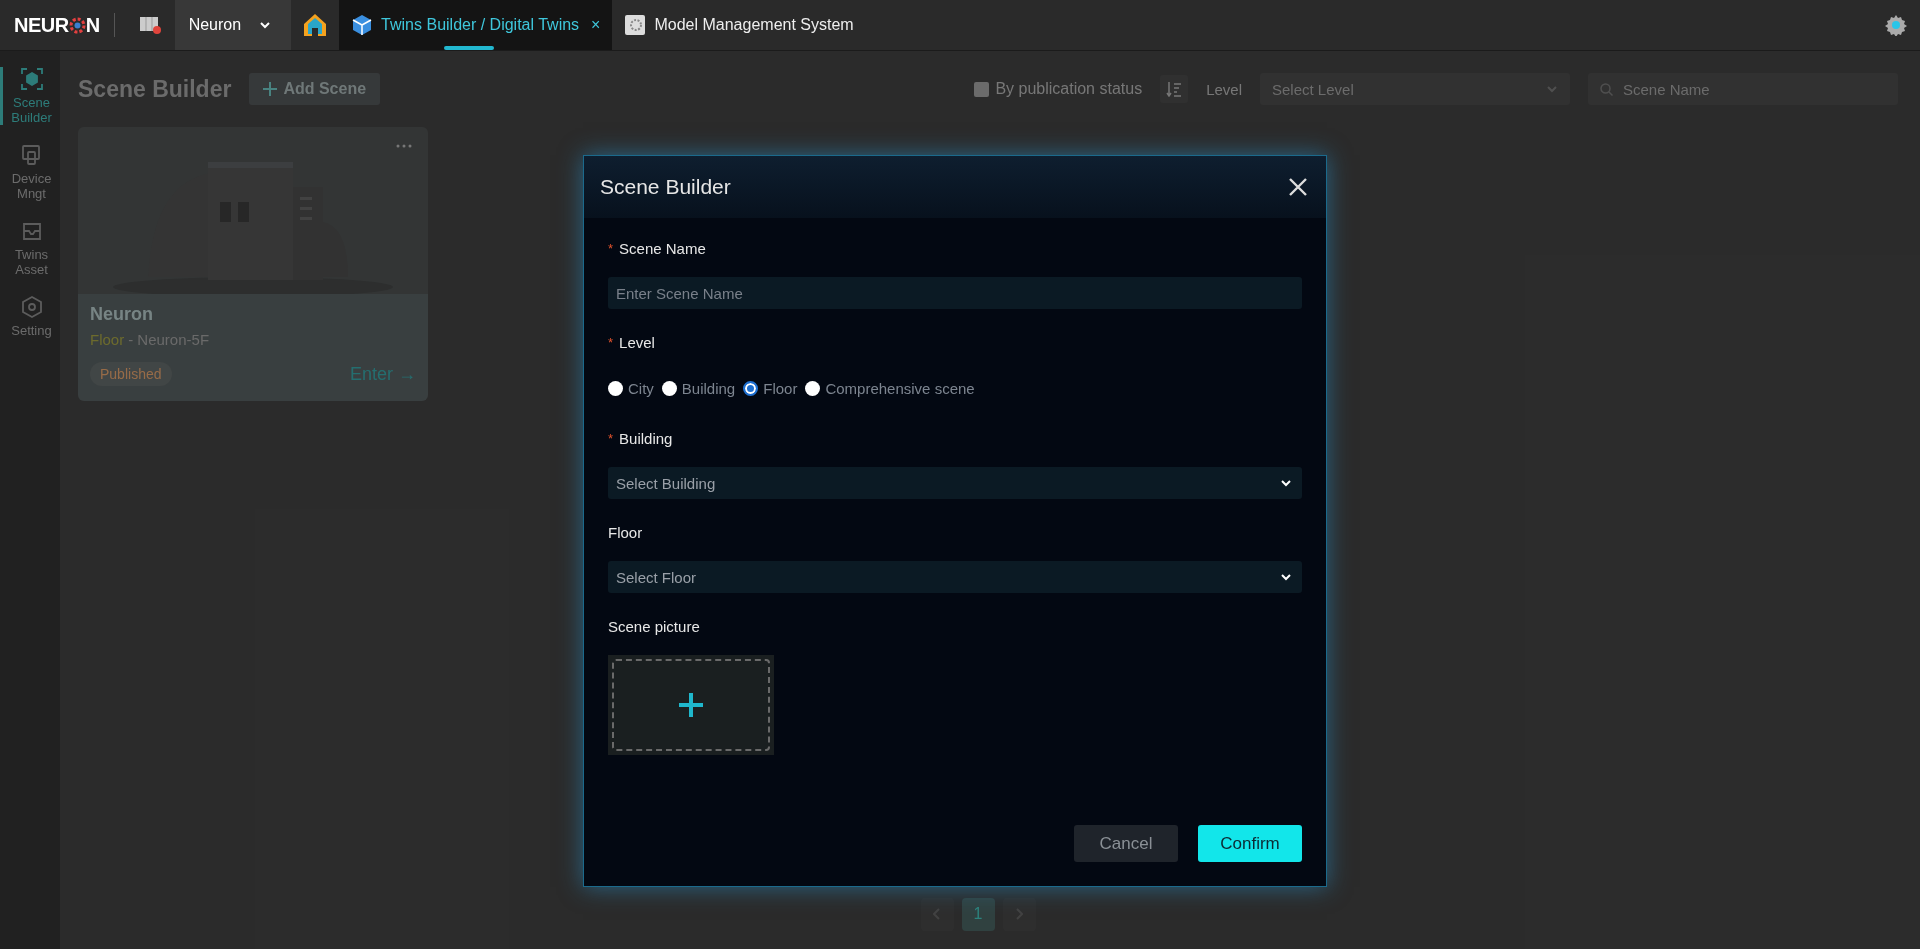  Describe the element at coordinates (30, 172) in the screenshot. I see `sidebar-item: Device Mngt` at that location.